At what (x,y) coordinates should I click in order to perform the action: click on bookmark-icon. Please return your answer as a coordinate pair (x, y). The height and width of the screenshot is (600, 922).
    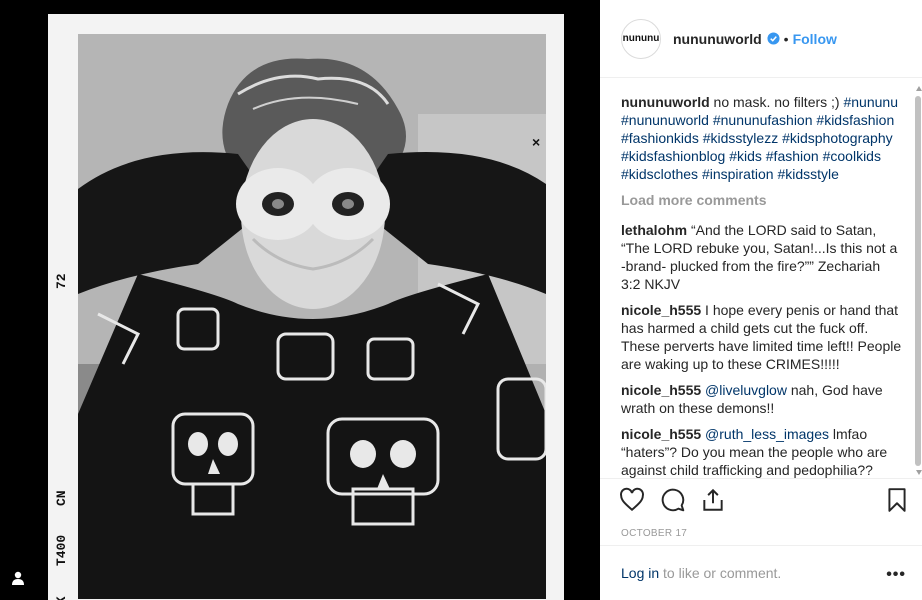
    Looking at the image, I should click on (897, 500).